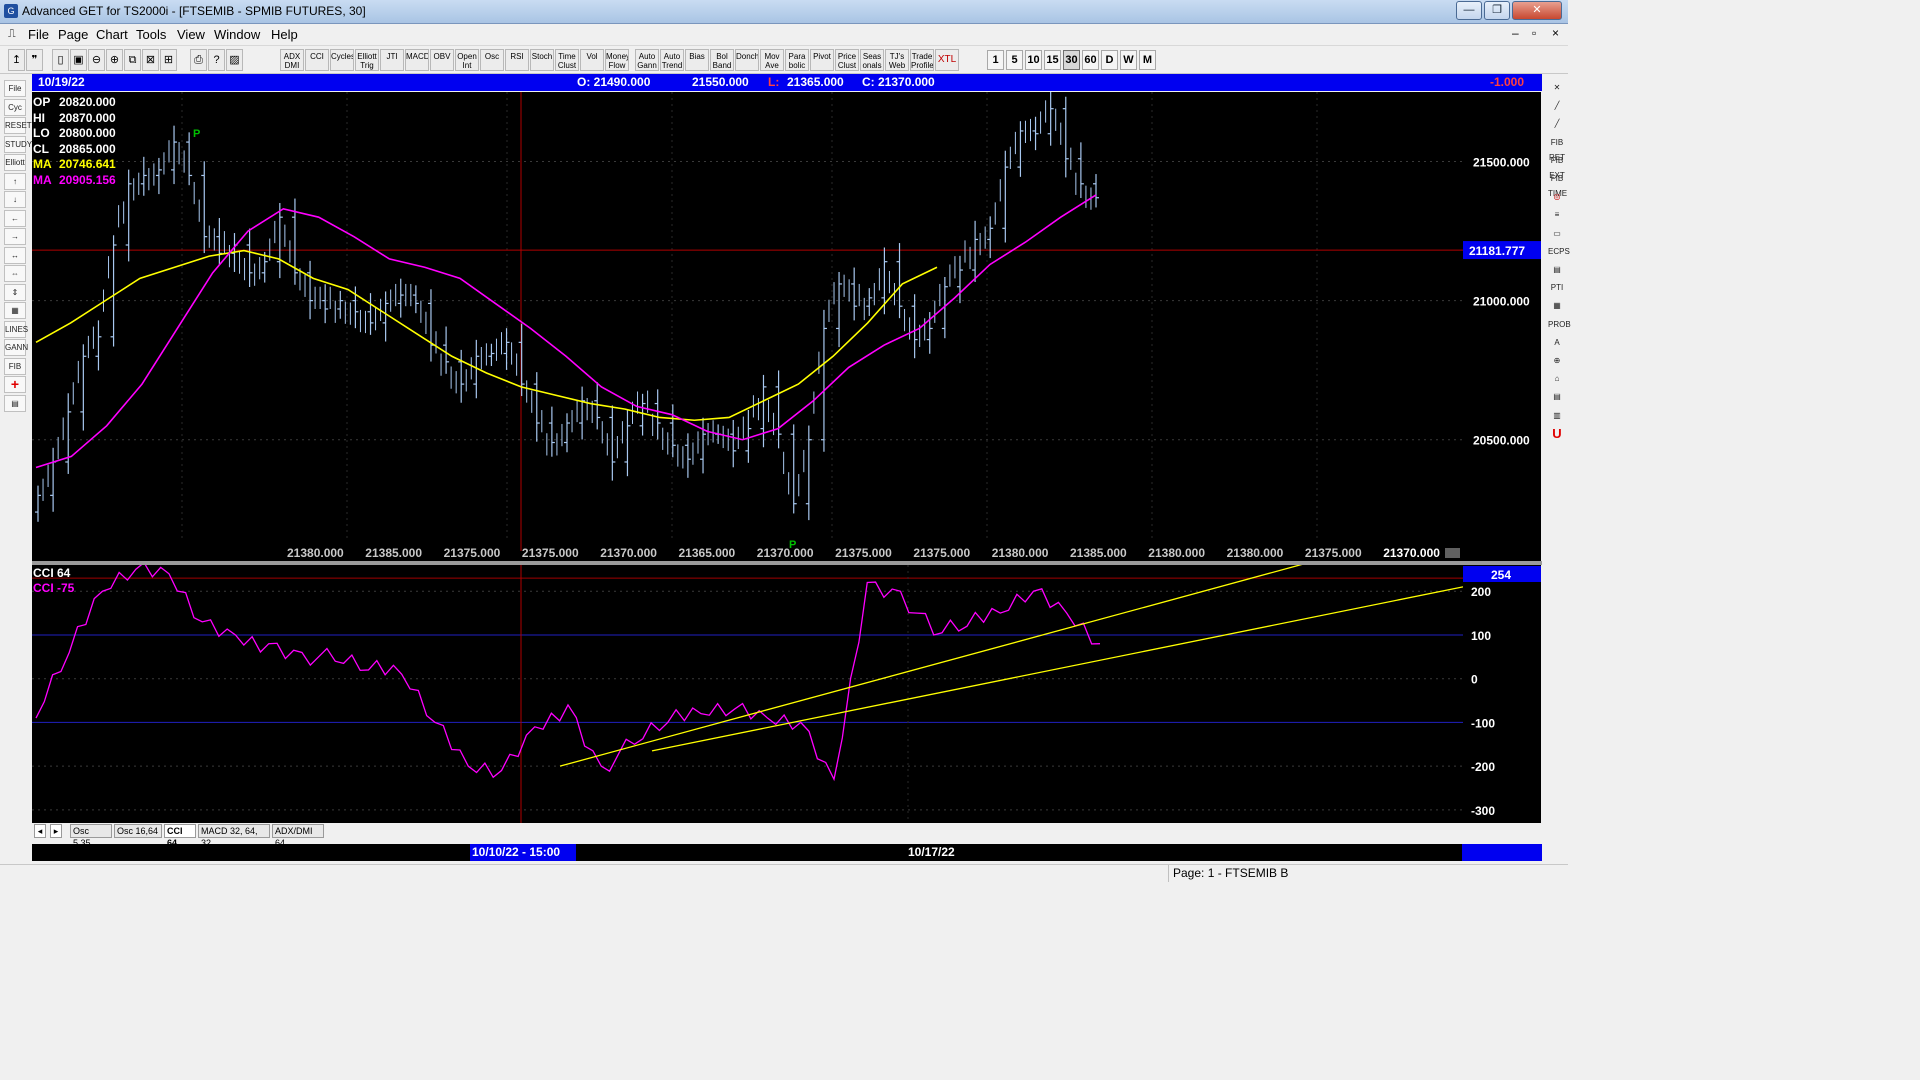  What do you see at coordinates (15, 162) in the screenshot?
I see `left-tool-button: Elliott` at bounding box center [15, 162].